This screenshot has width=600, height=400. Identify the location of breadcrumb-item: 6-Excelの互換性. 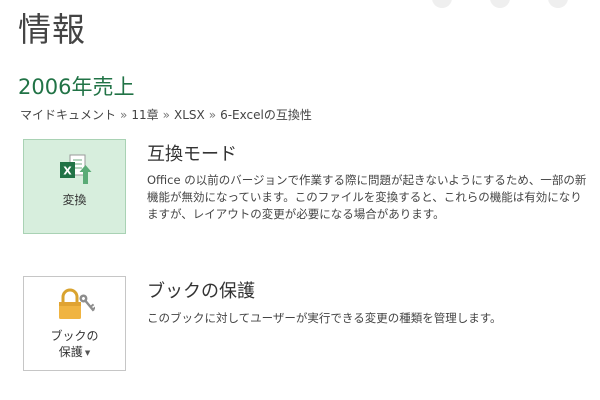
(266, 115).